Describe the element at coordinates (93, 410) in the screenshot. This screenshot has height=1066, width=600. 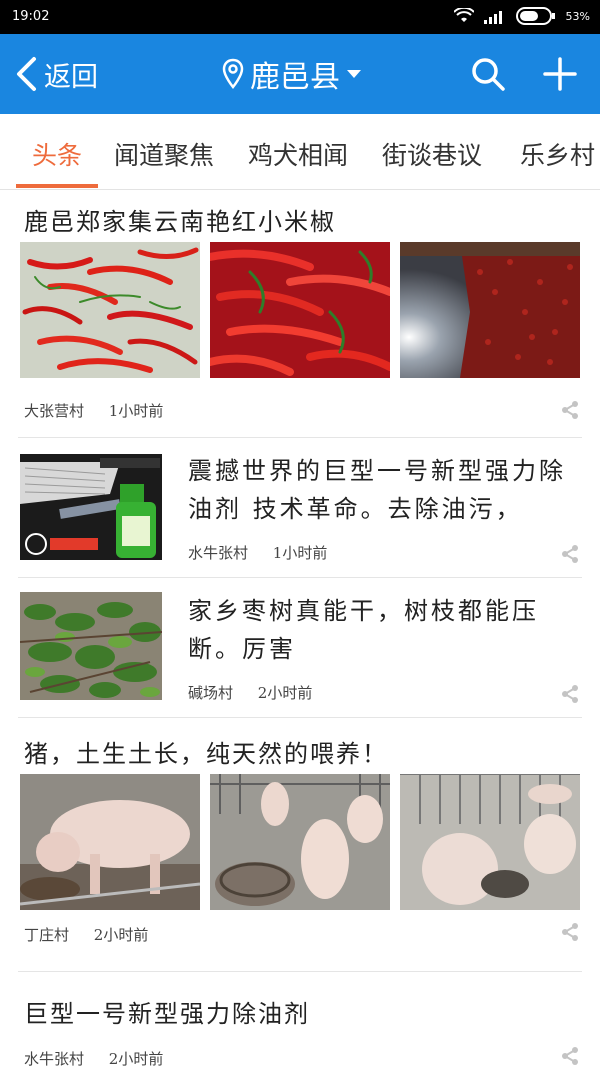
I see `item-meta: 大张营村 1小时前` at that location.